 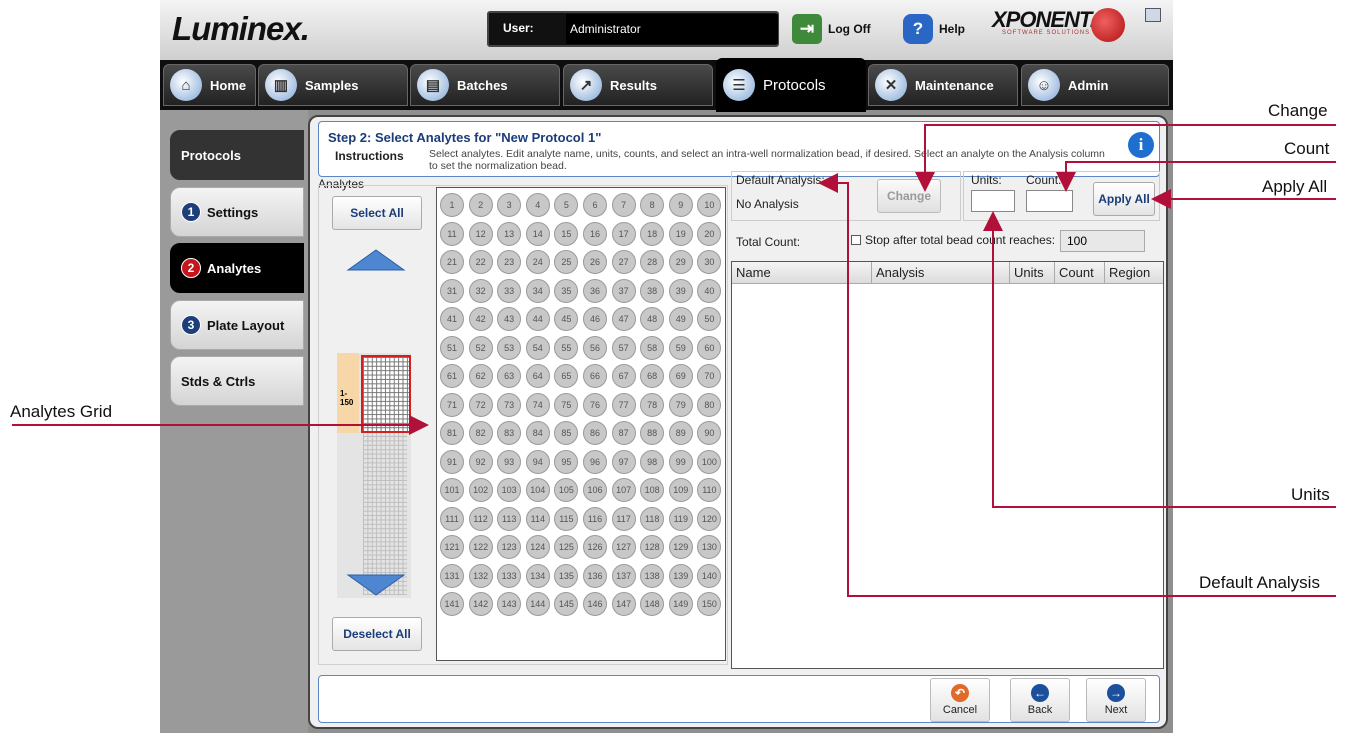 I want to click on deselect-all-button: Deselect All, so click(x=377, y=634).